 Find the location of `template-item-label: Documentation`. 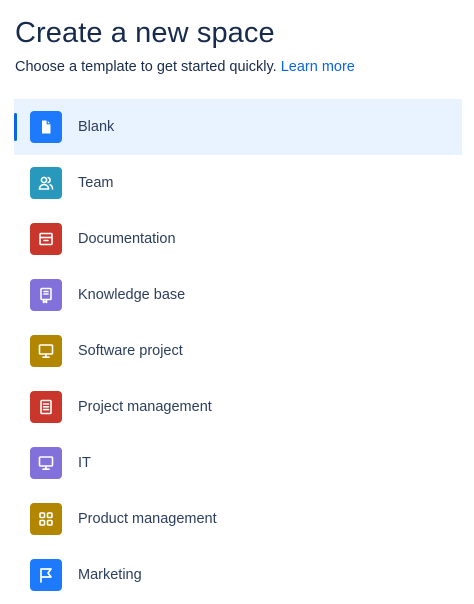

template-item-label: Documentation is located at coordinates (127, 239).